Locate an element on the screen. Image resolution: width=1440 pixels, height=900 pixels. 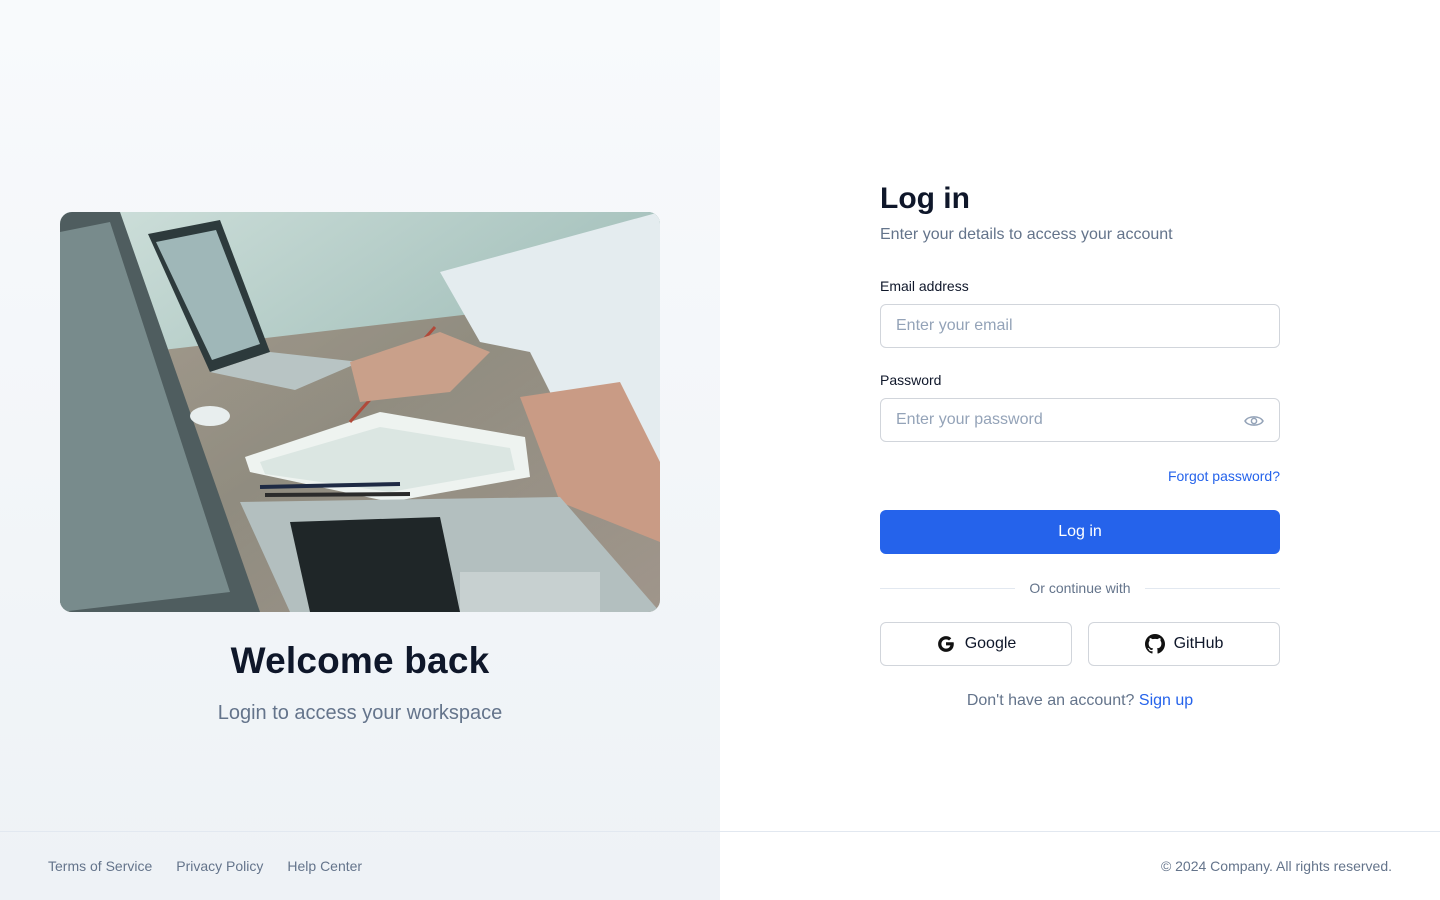
divider-line-right is located at coordinates (1212, 588).